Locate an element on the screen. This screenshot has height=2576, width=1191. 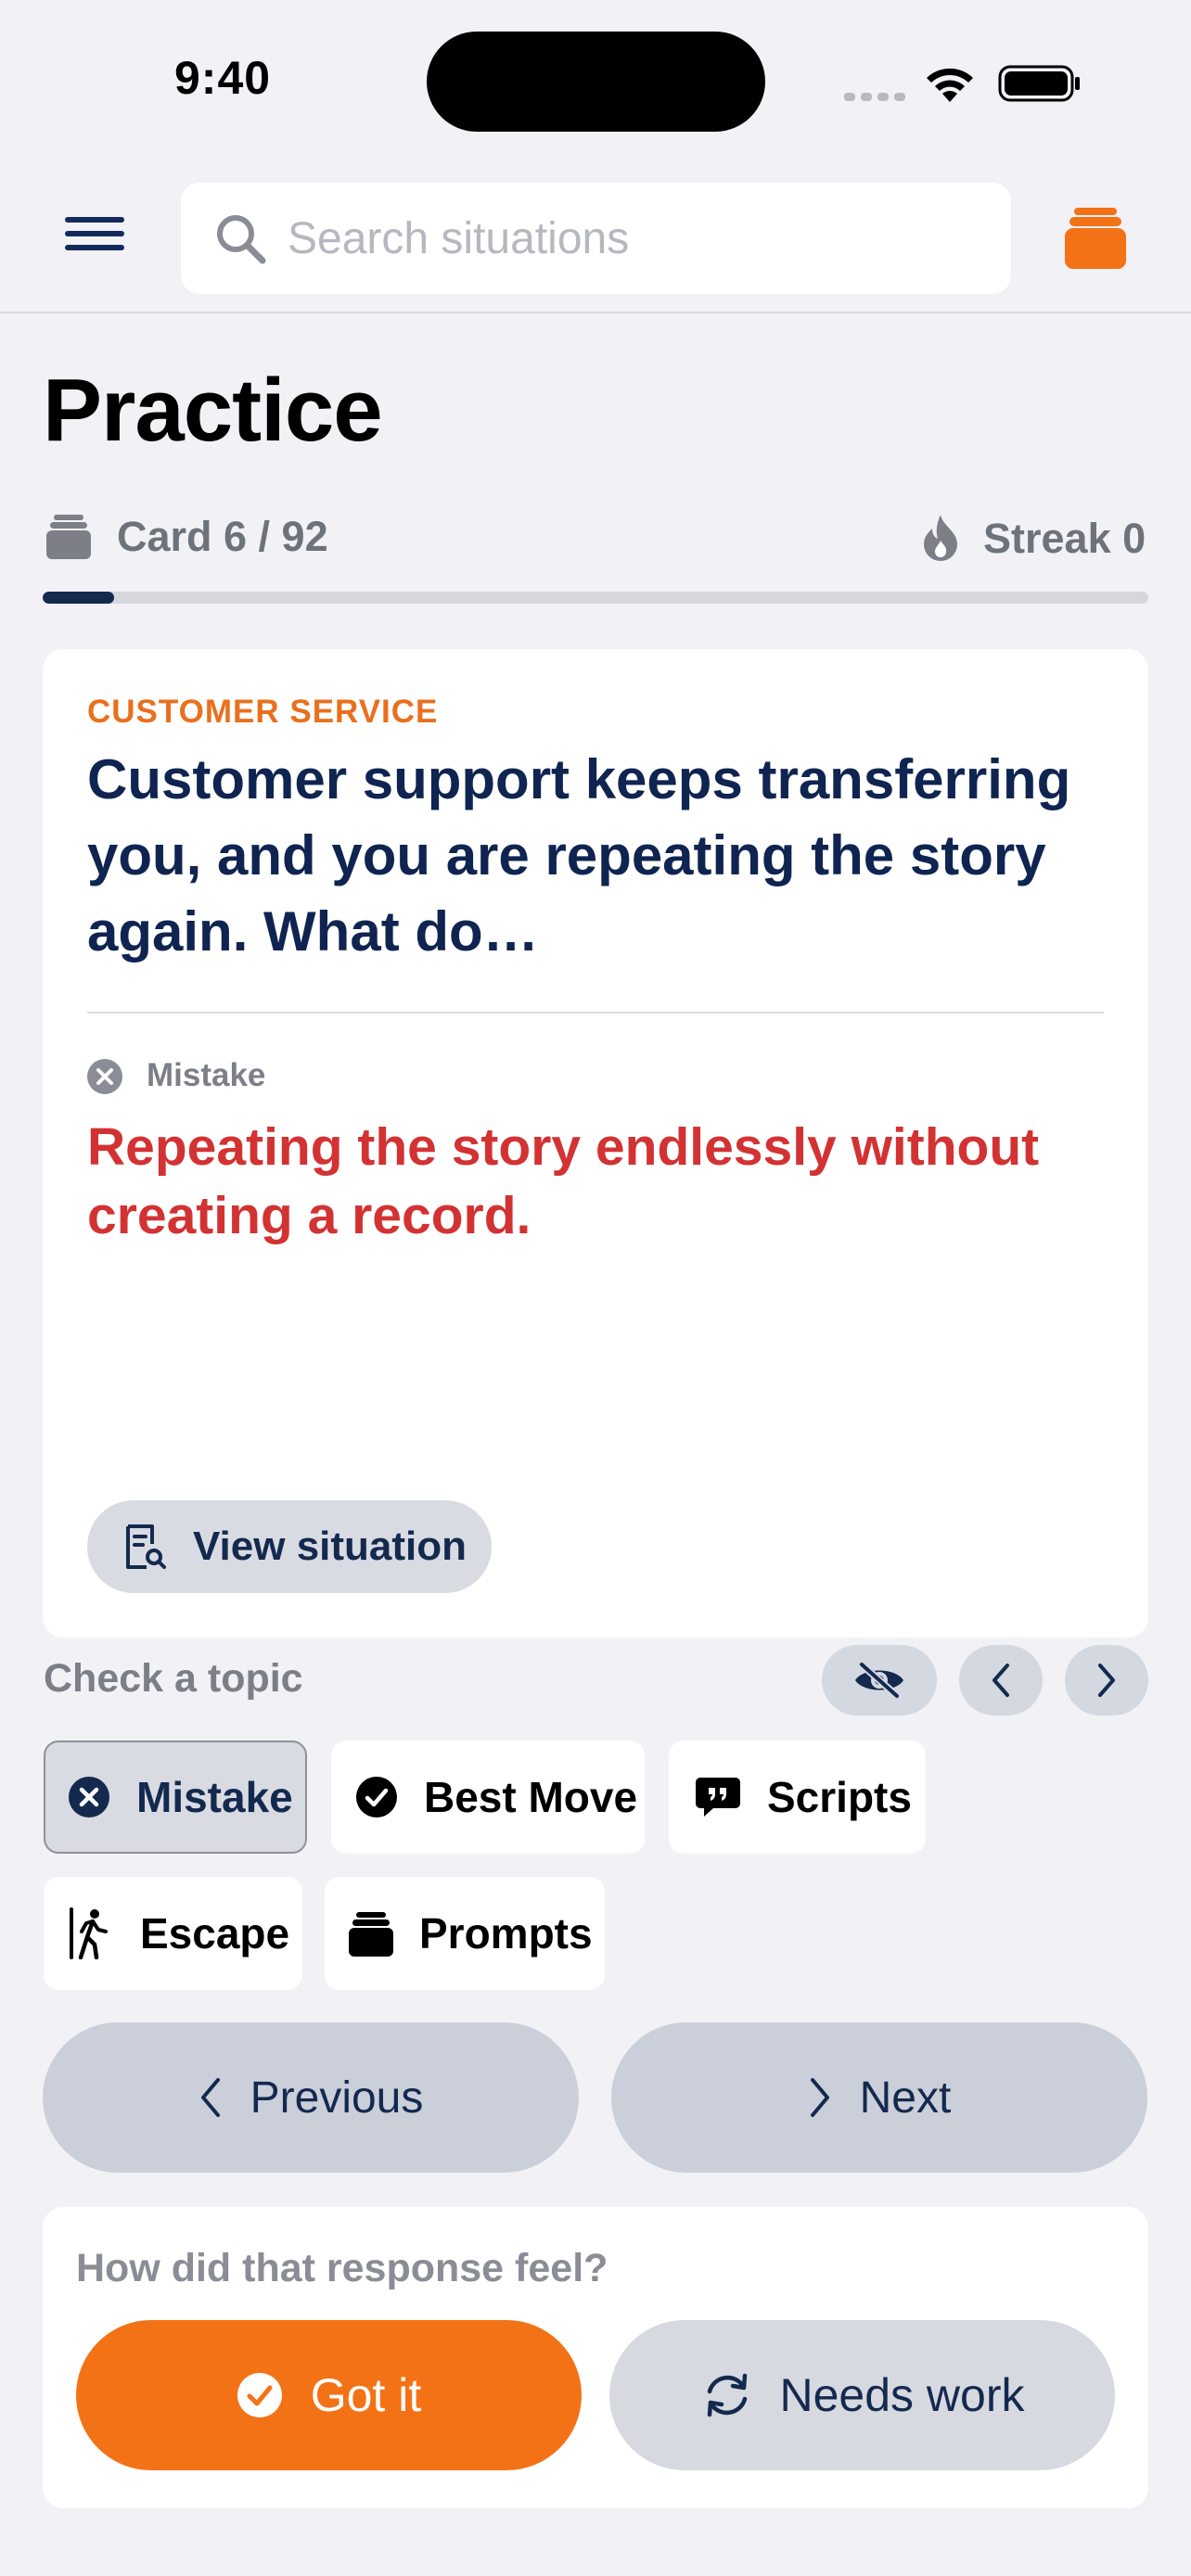
next-topic-button is located at coordinates (1106, 1680).